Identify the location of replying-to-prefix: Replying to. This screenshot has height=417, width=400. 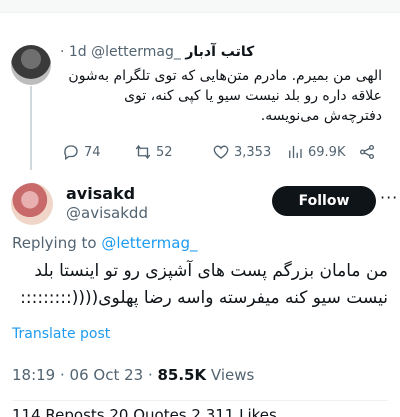
(57, 243).